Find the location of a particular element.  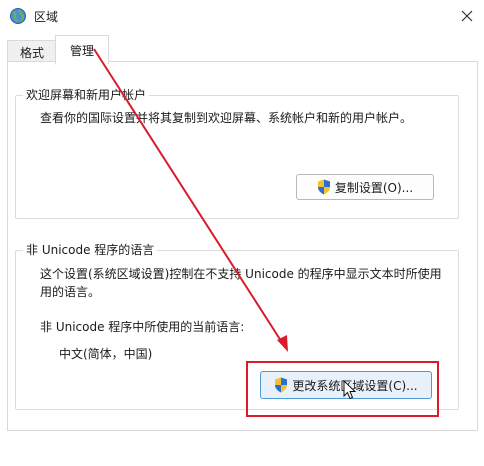

tab-format: 格式 is located at coordinates (32, 51).